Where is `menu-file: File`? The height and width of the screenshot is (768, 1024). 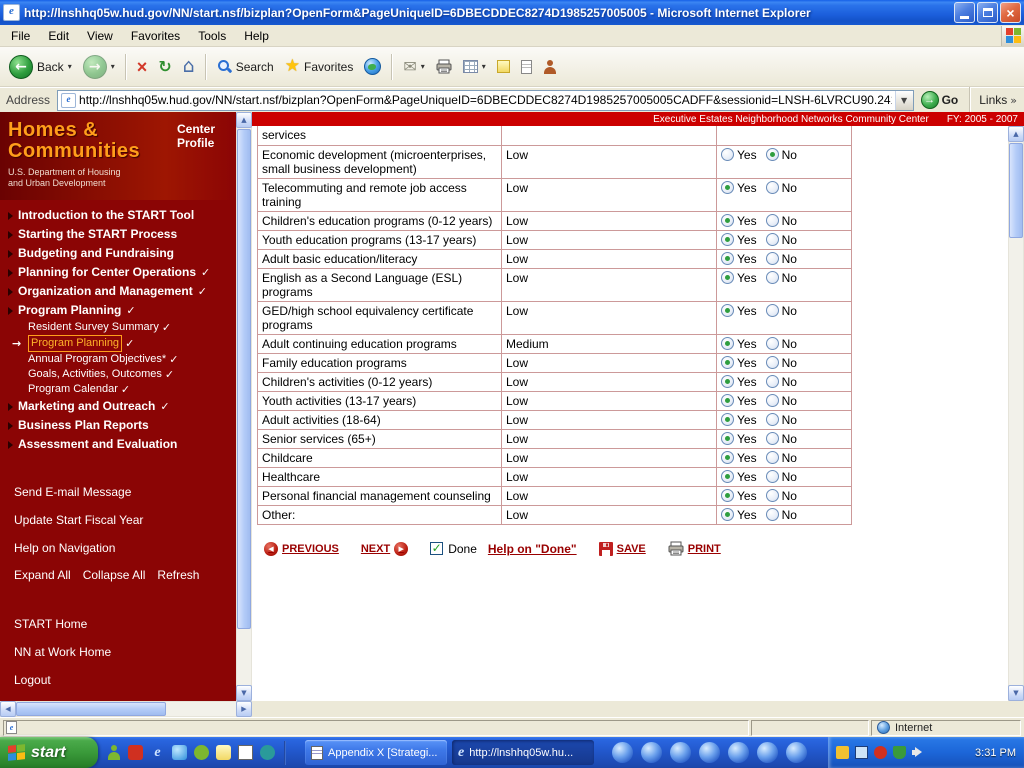 menu-file: File is located at coordinates (20, 36).